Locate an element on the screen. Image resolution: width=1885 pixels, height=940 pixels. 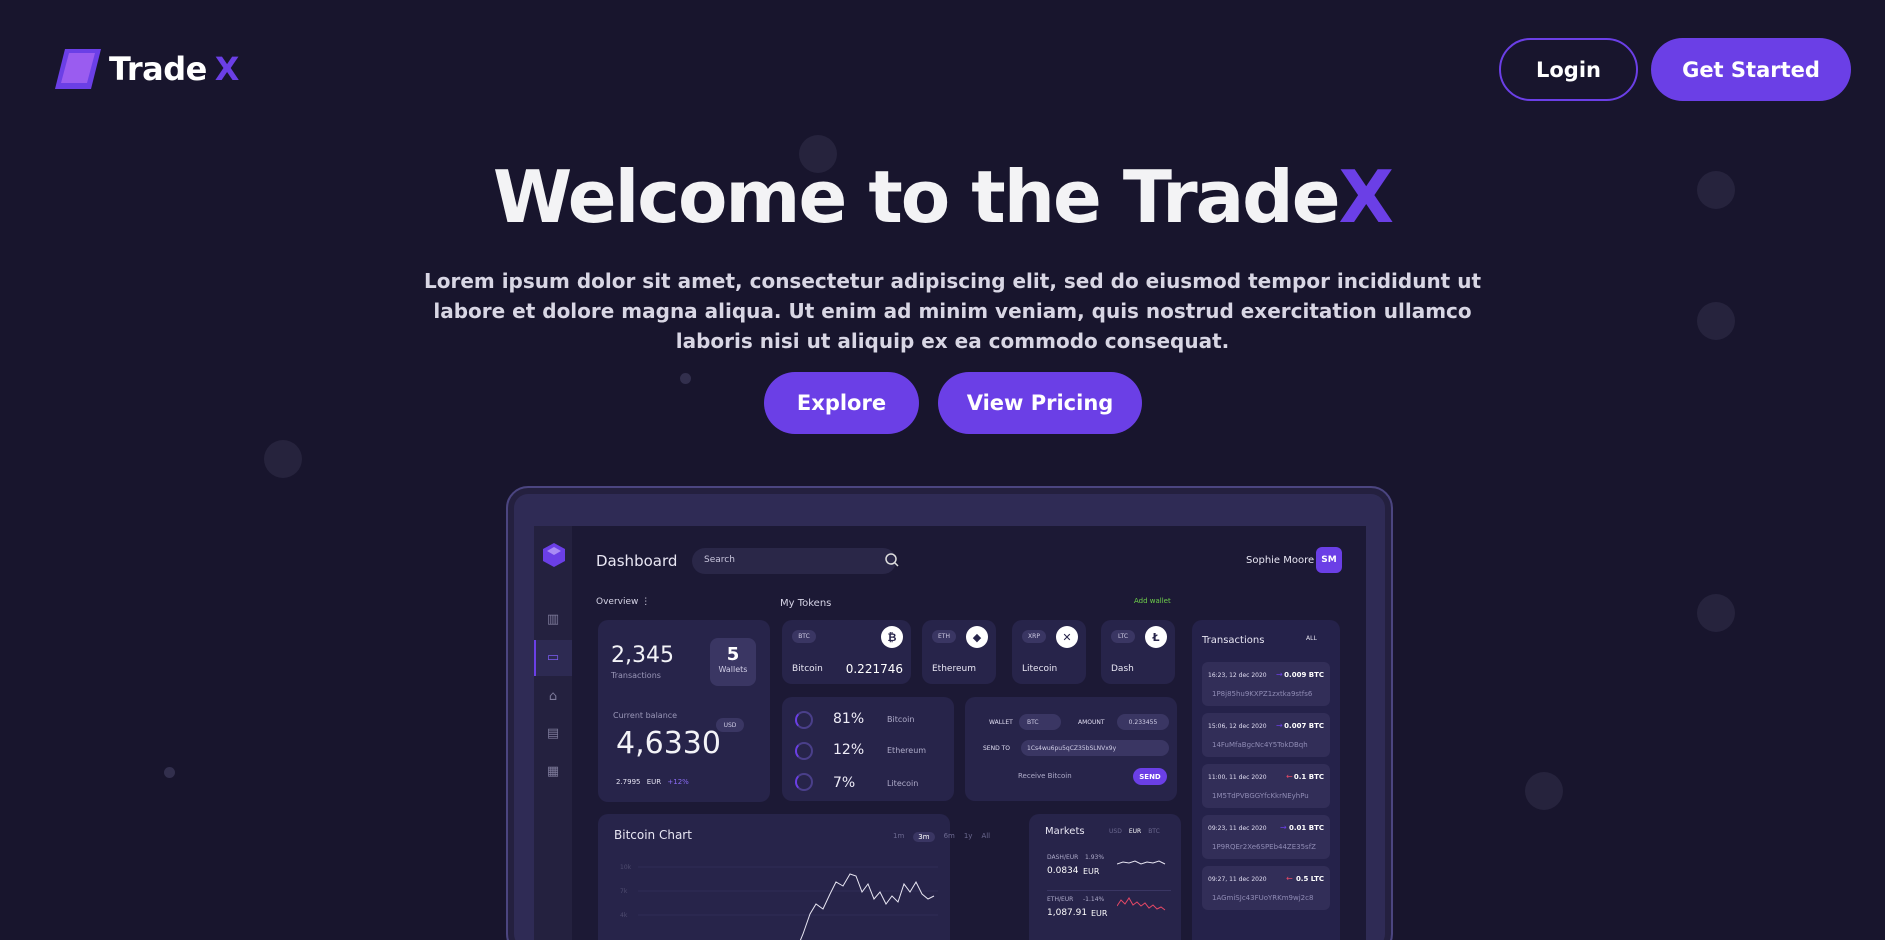
allocation-pct: 7% is located at coordinates (844, 783).